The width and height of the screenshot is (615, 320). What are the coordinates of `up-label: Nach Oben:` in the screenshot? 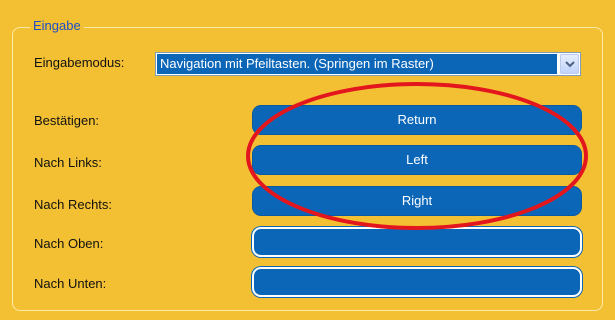 It's located at (69, 243).